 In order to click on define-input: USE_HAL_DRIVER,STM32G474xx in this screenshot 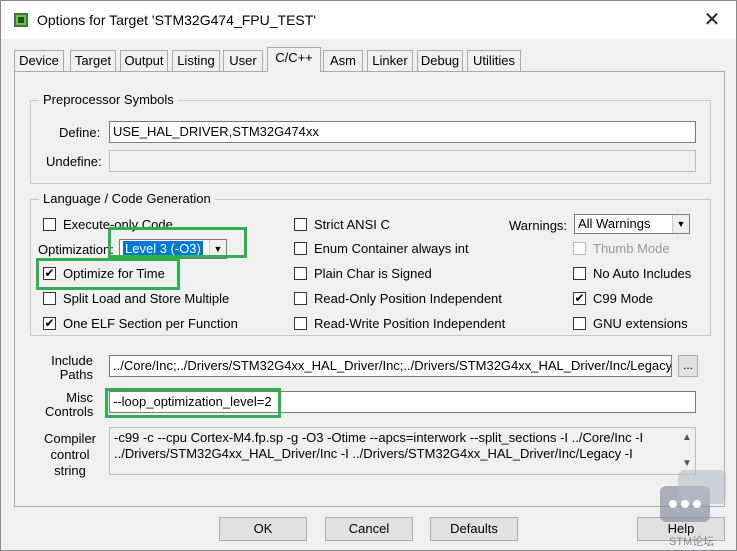, I will do `click(402, 132)`.